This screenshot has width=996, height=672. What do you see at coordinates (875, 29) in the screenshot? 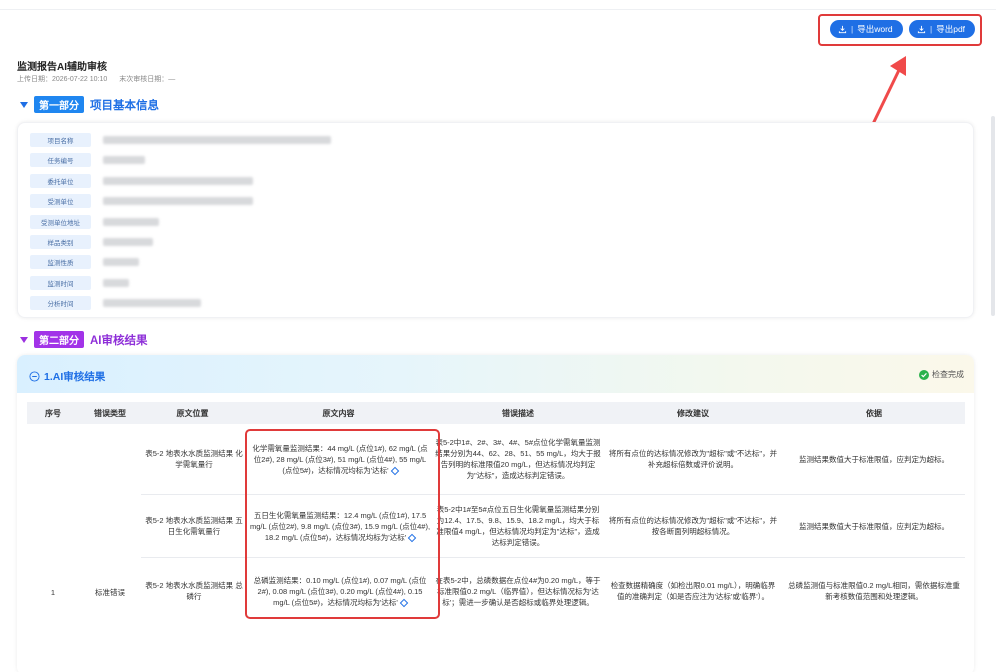
I see `export-word-label: 导出word` at bounding box center [875, 29].